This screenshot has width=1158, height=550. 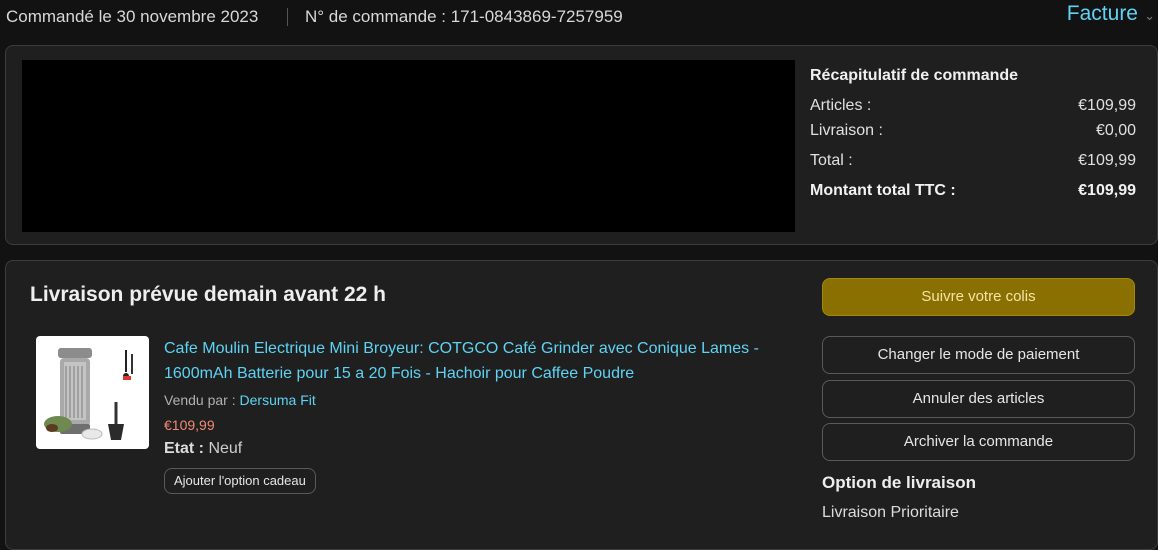 What do you see at coordinates (184, 448) in the screenshot?
I see `condition-label: Etat :` at bounding box center [184, 448].